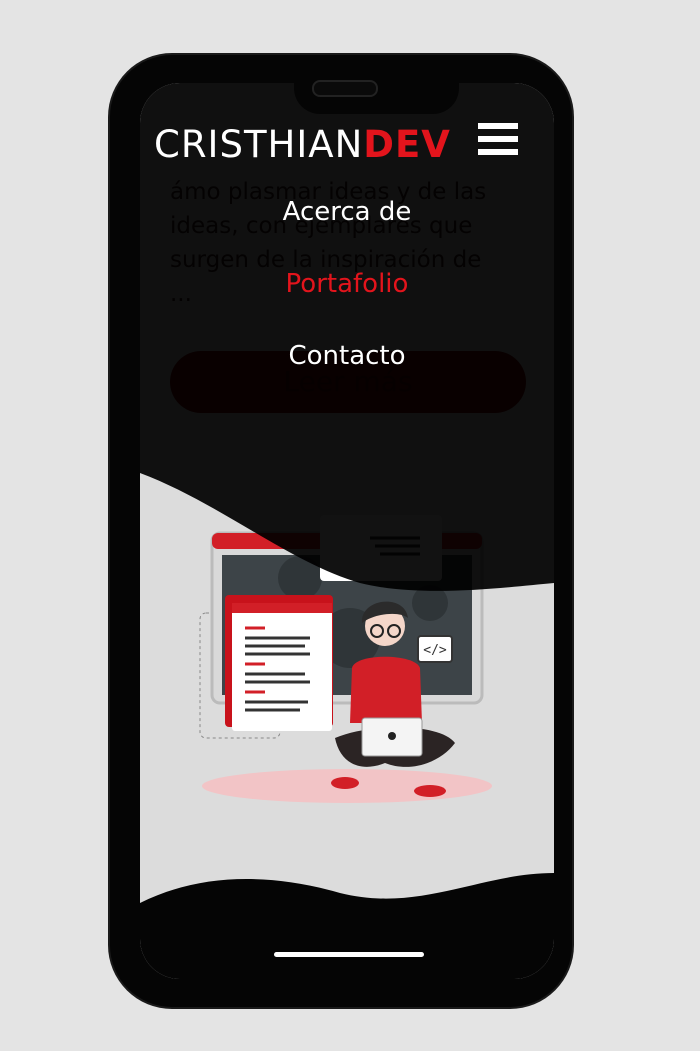  What do you see at coordinates (347, 926) in the screenshot?
I see `bottom-wave` at bounding box center [347, 926].